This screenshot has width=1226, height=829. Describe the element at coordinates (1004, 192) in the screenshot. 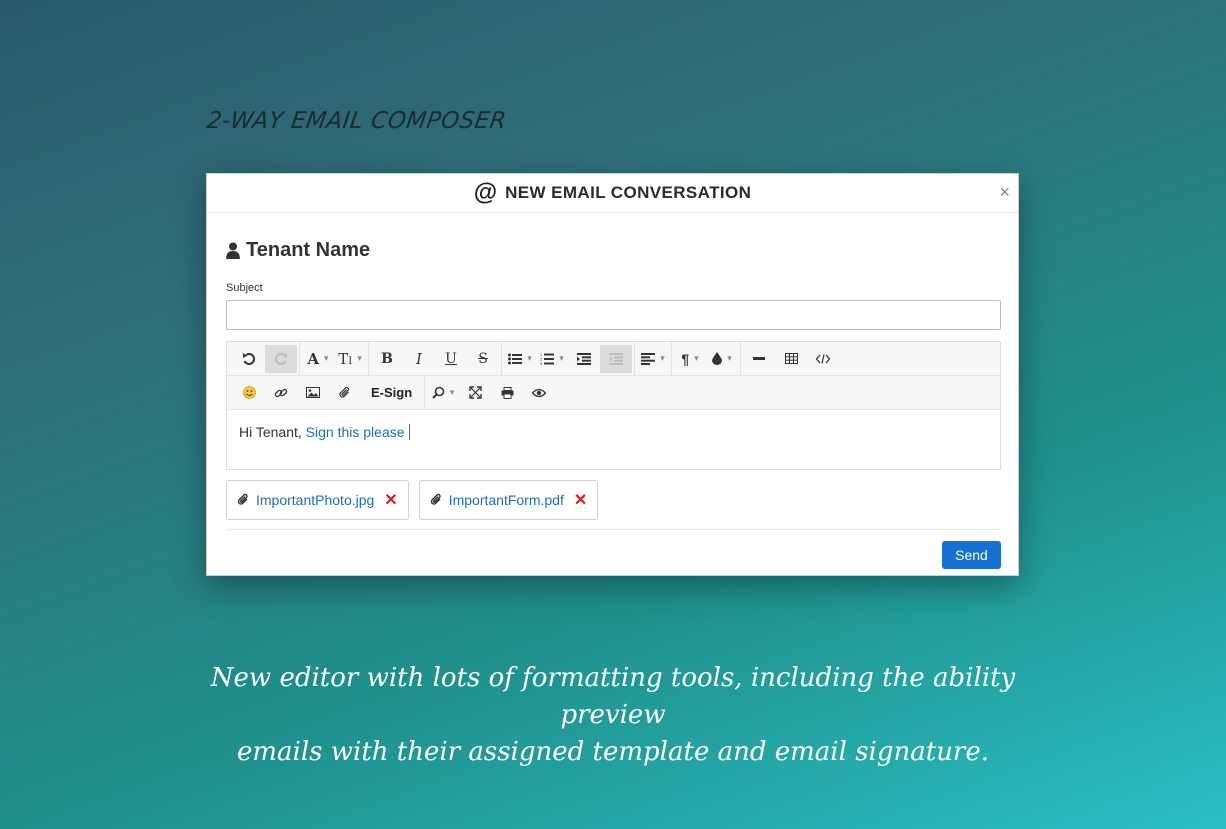

I see `close-button: ×` at that location.